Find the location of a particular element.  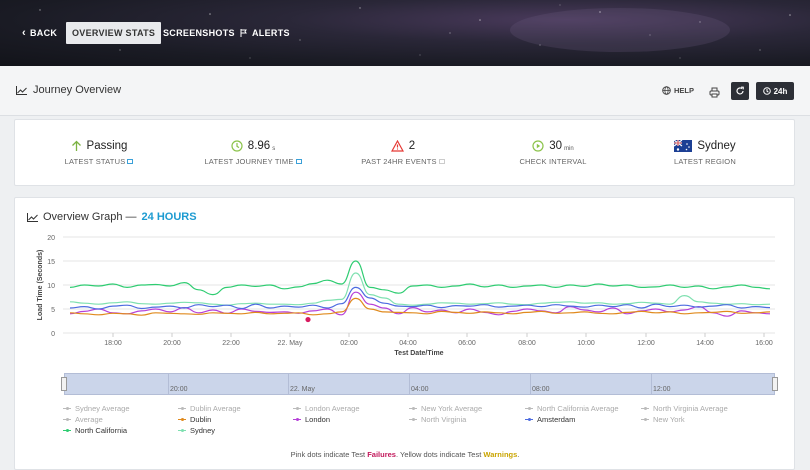

graph-title: Overview Graph — 24 HOURS is located at coordinates (112, 217).